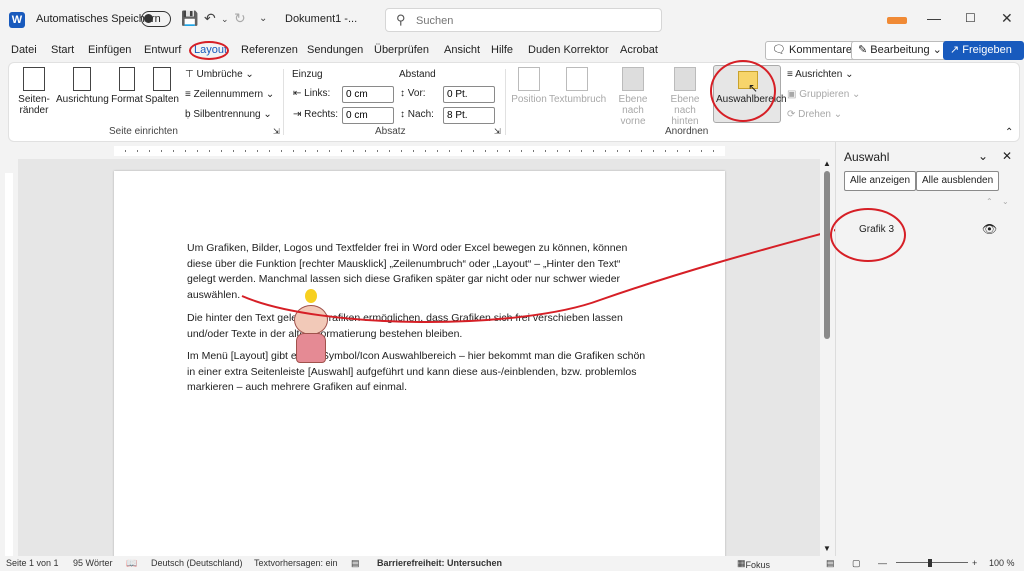 Image resolution: width=1024 pixels, height=571 pixels. What do you see at coordinates (1005, 201) in the screenshot?
I see `move-down-icon: ⌄` at bounding box center [1005, 201].